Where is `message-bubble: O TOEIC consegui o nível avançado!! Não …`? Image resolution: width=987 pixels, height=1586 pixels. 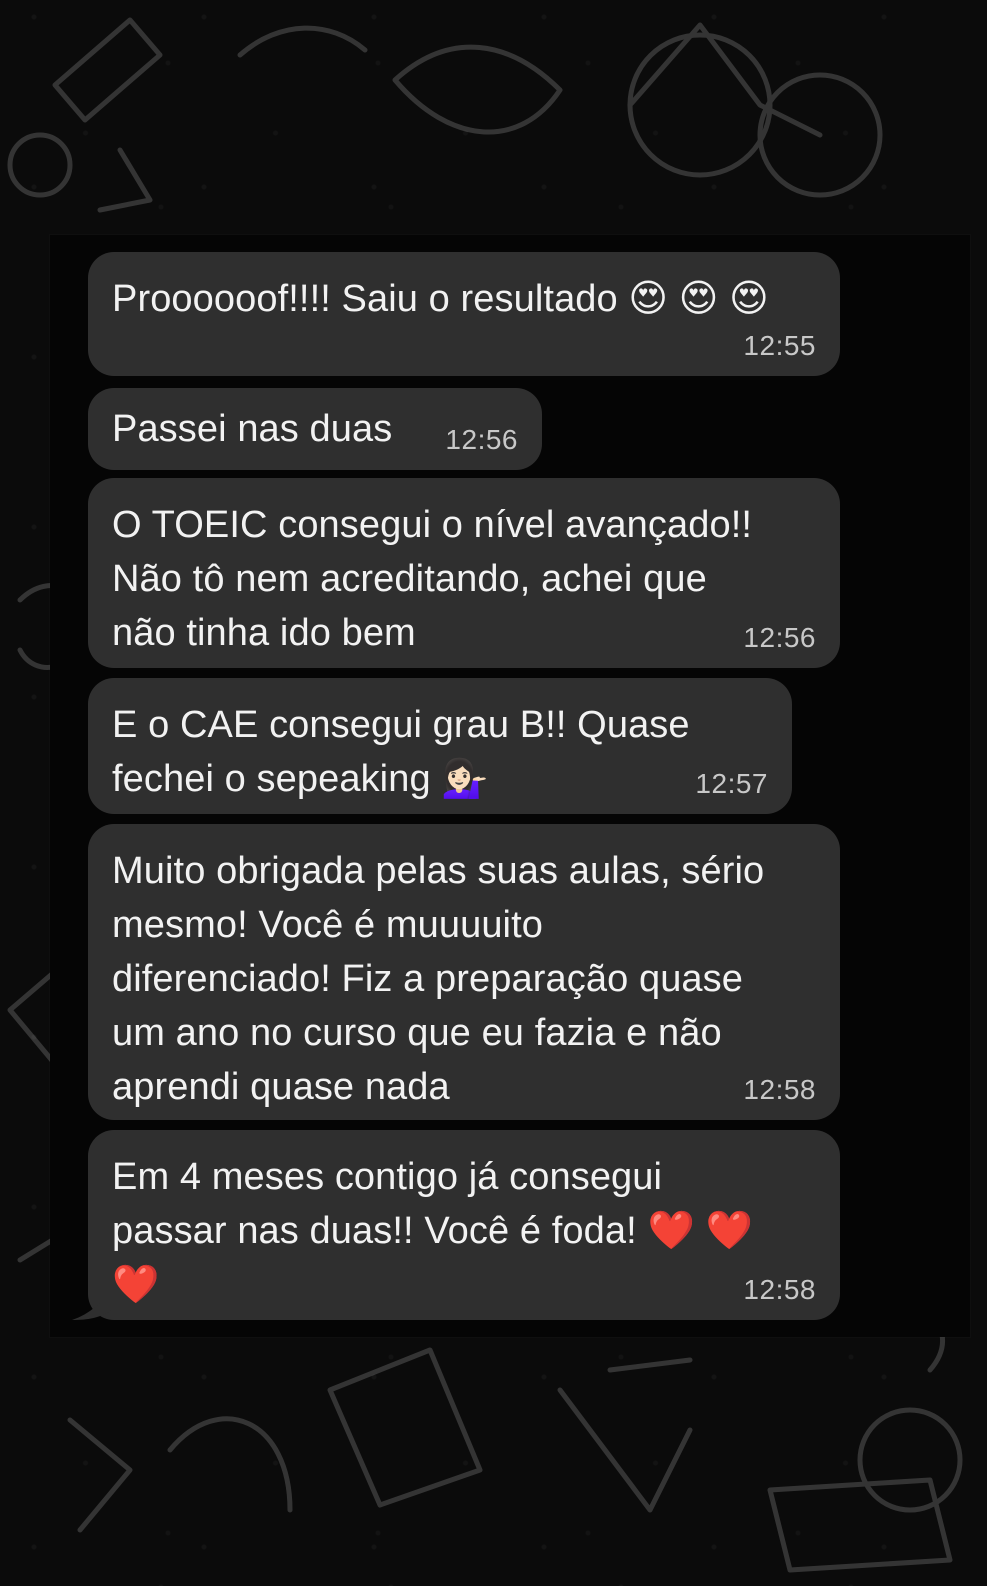
message-bubble: O TOEIC consegui o nível avançado!! Não … is located at coordinates (464, 573).